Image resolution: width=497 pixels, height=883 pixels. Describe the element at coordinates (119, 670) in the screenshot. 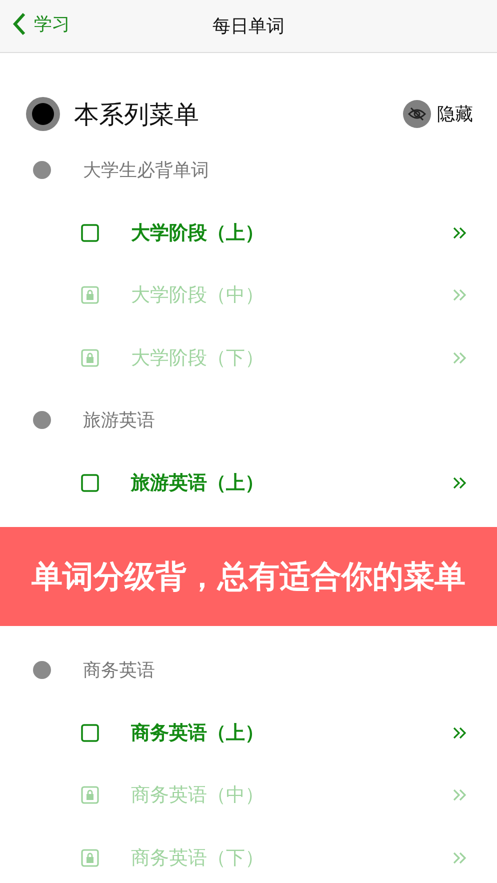

I see `group-title: 商务英语` at that location.